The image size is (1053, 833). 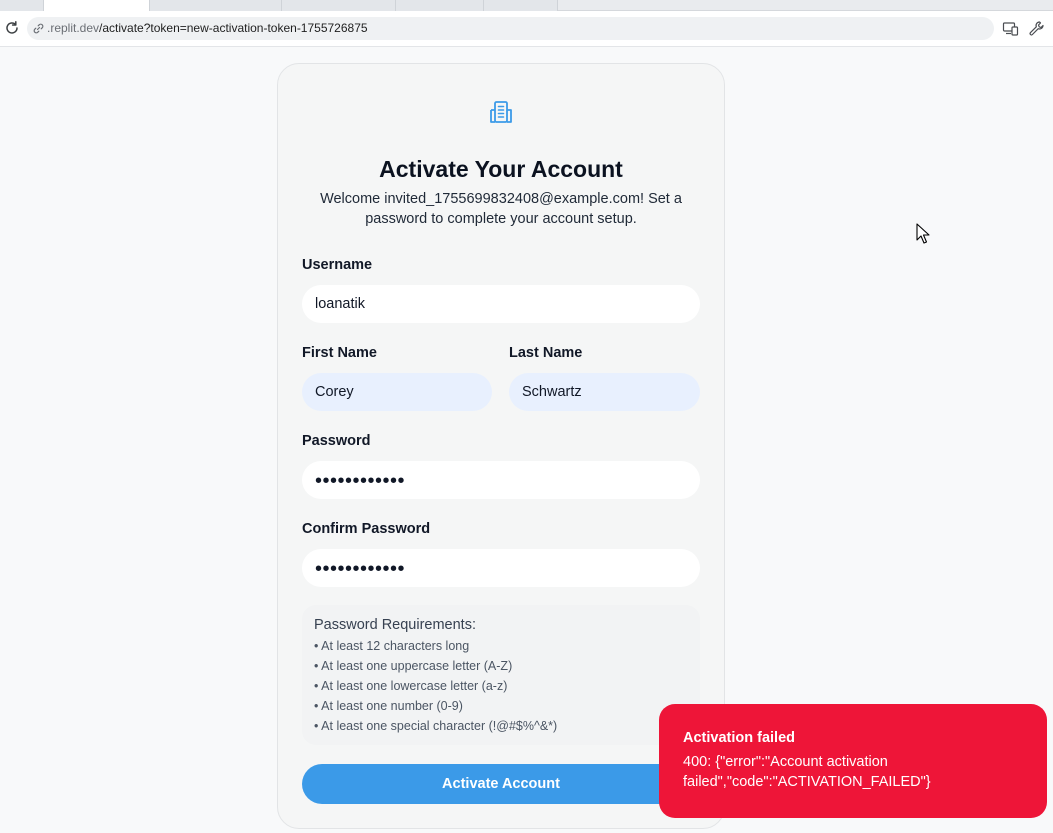 What do you see at coordinates (501, 169) in the screenshot?
I see `page-title: Activate Your Account` at bounding box center [501, 169].